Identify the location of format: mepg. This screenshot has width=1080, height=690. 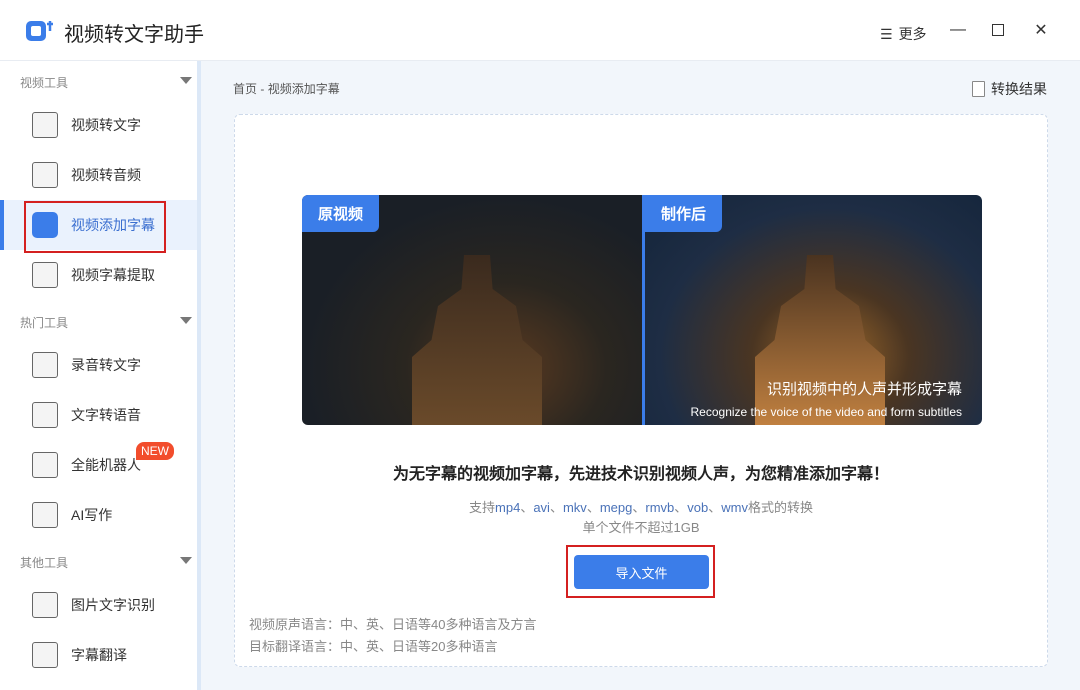
(616, 507).